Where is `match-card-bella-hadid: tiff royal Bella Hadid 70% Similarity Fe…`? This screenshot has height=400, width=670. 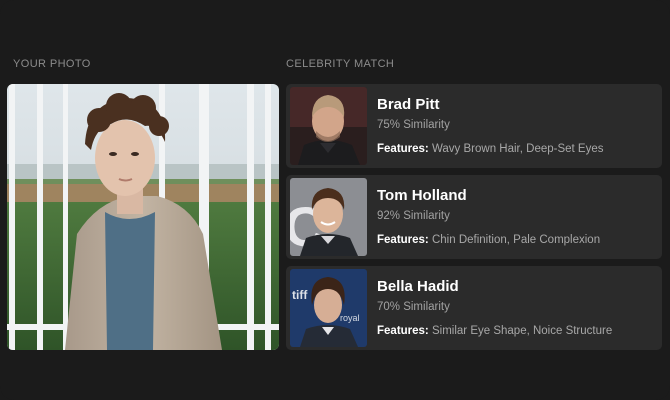 match-card-bella-hadid: tiff royal Bella Hadid 70% Similarity Fe… is located at coordinates (474, 308).